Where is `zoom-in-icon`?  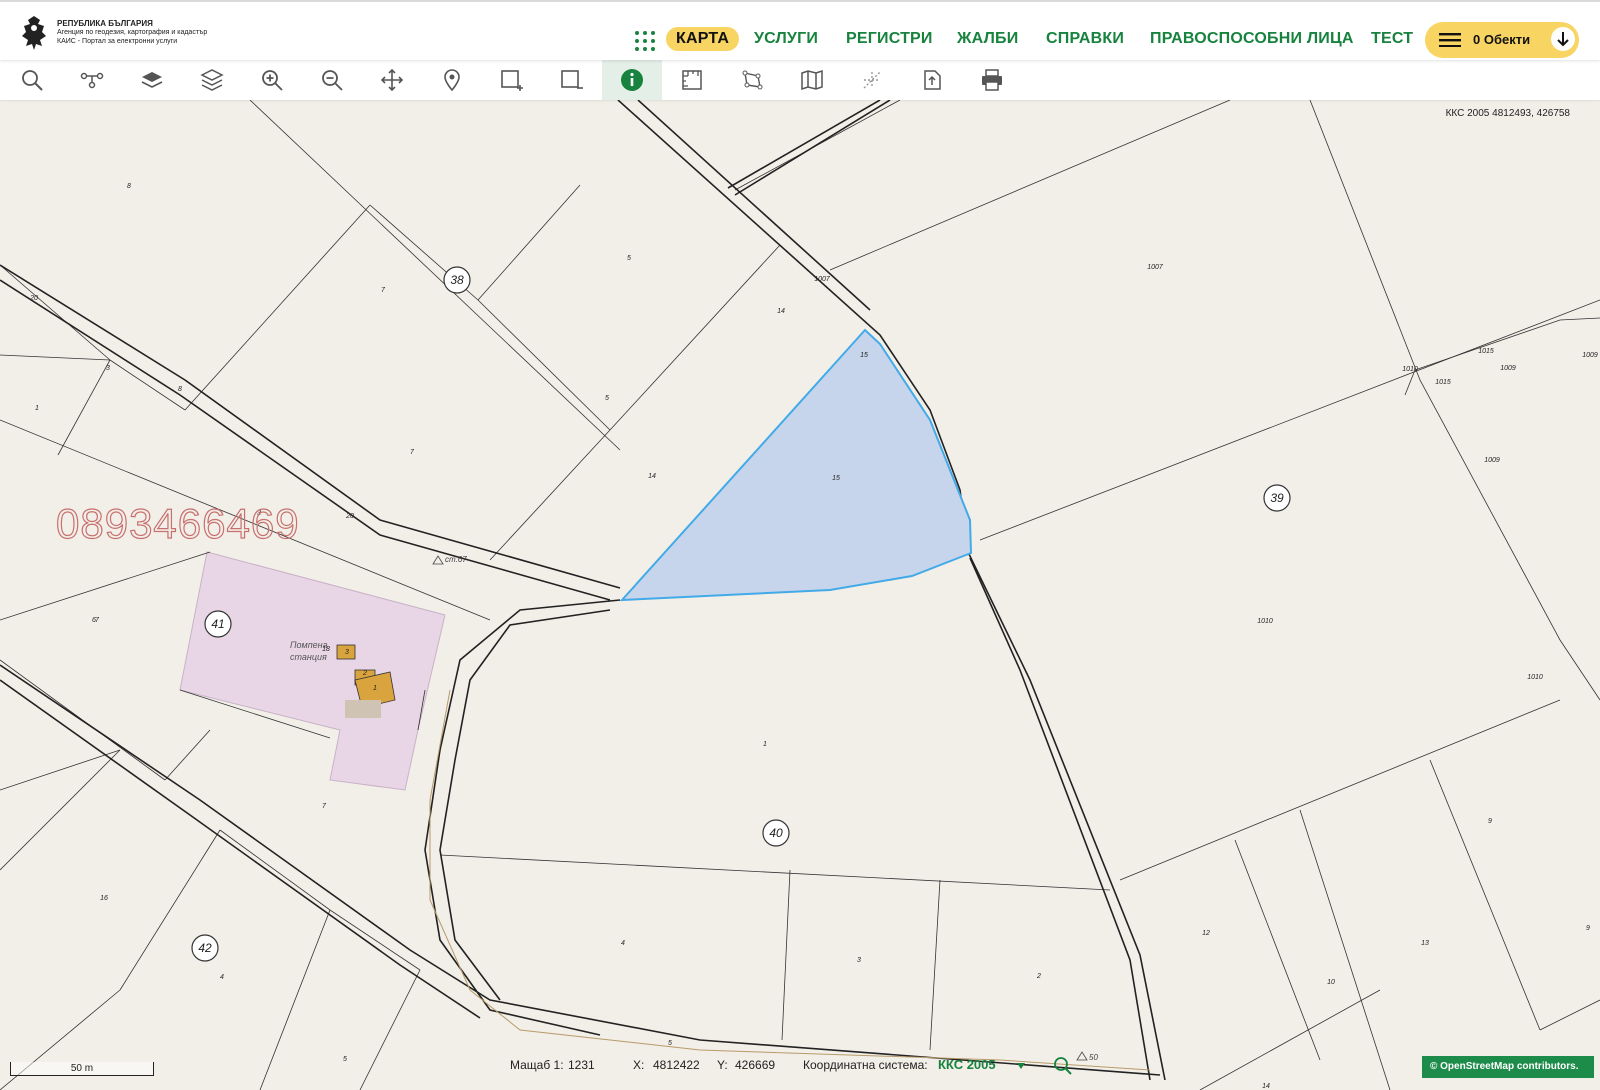 zoom-in-icon is located at coordinates (272, 80).